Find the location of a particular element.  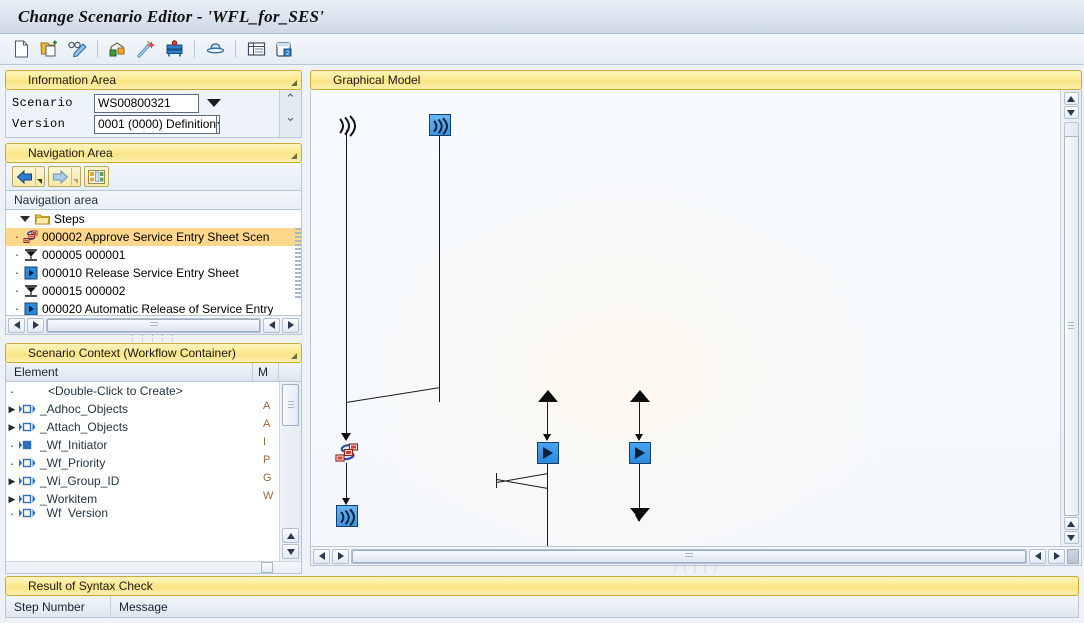

edge-loop-upper is located at coordinates (522, 478).